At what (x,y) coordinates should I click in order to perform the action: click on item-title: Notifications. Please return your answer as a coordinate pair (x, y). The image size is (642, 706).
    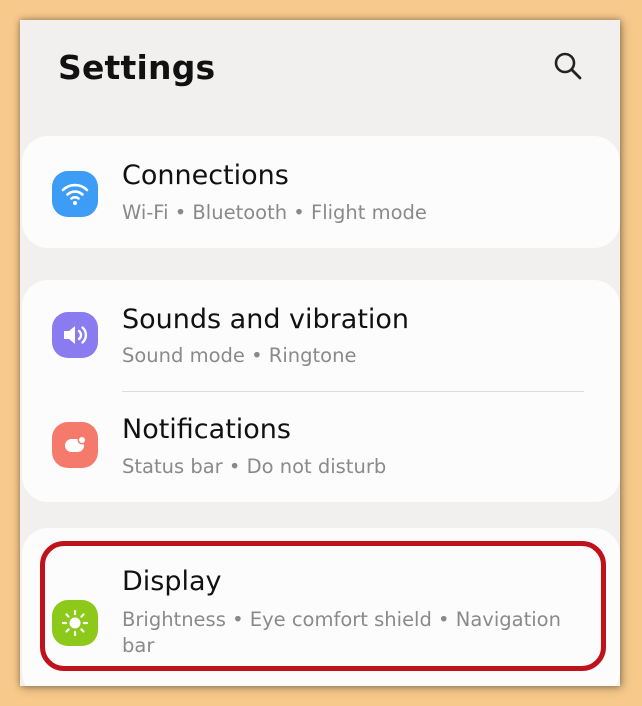
    Looking at the image, I should click on (206, 429).